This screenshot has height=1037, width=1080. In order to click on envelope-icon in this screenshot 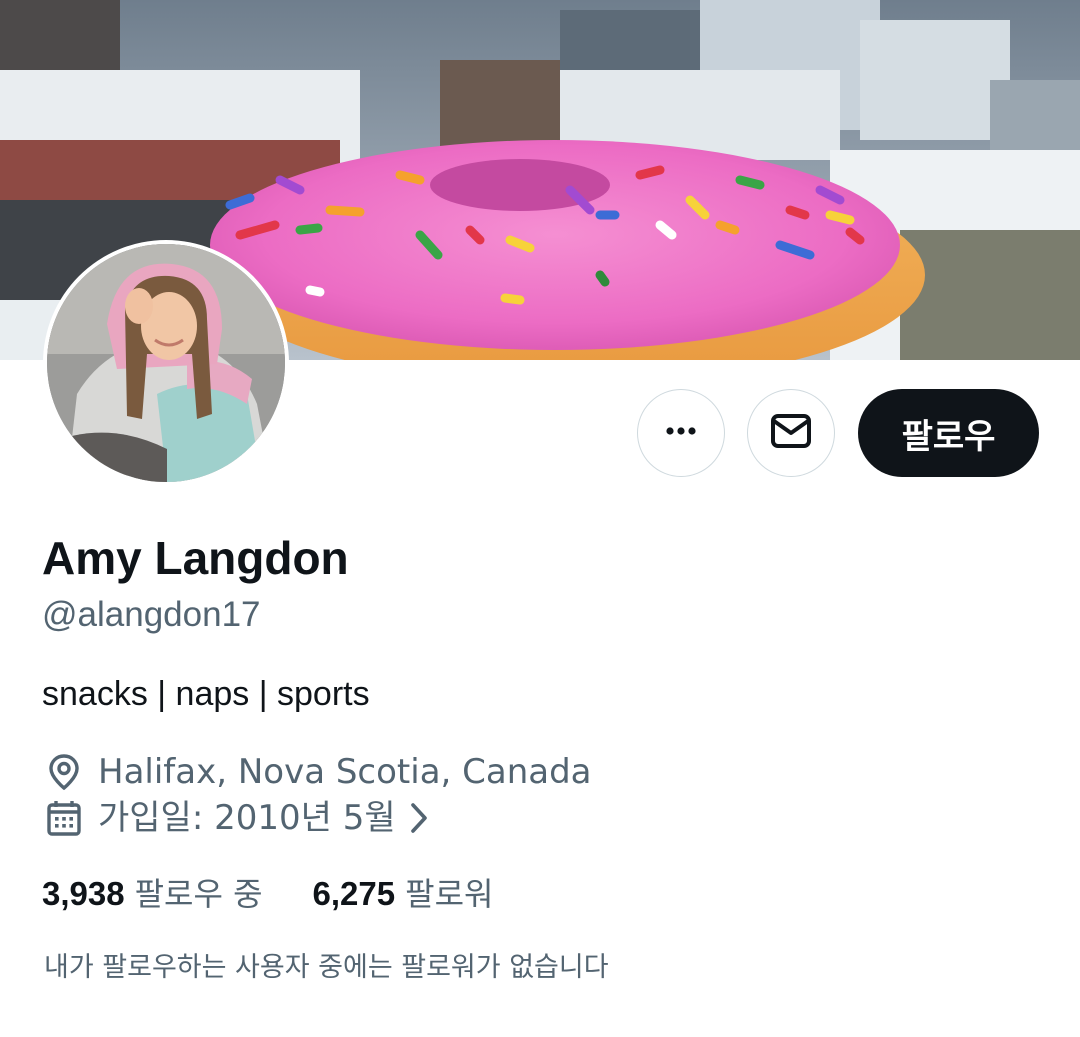, I will do `click(791, 433)`.